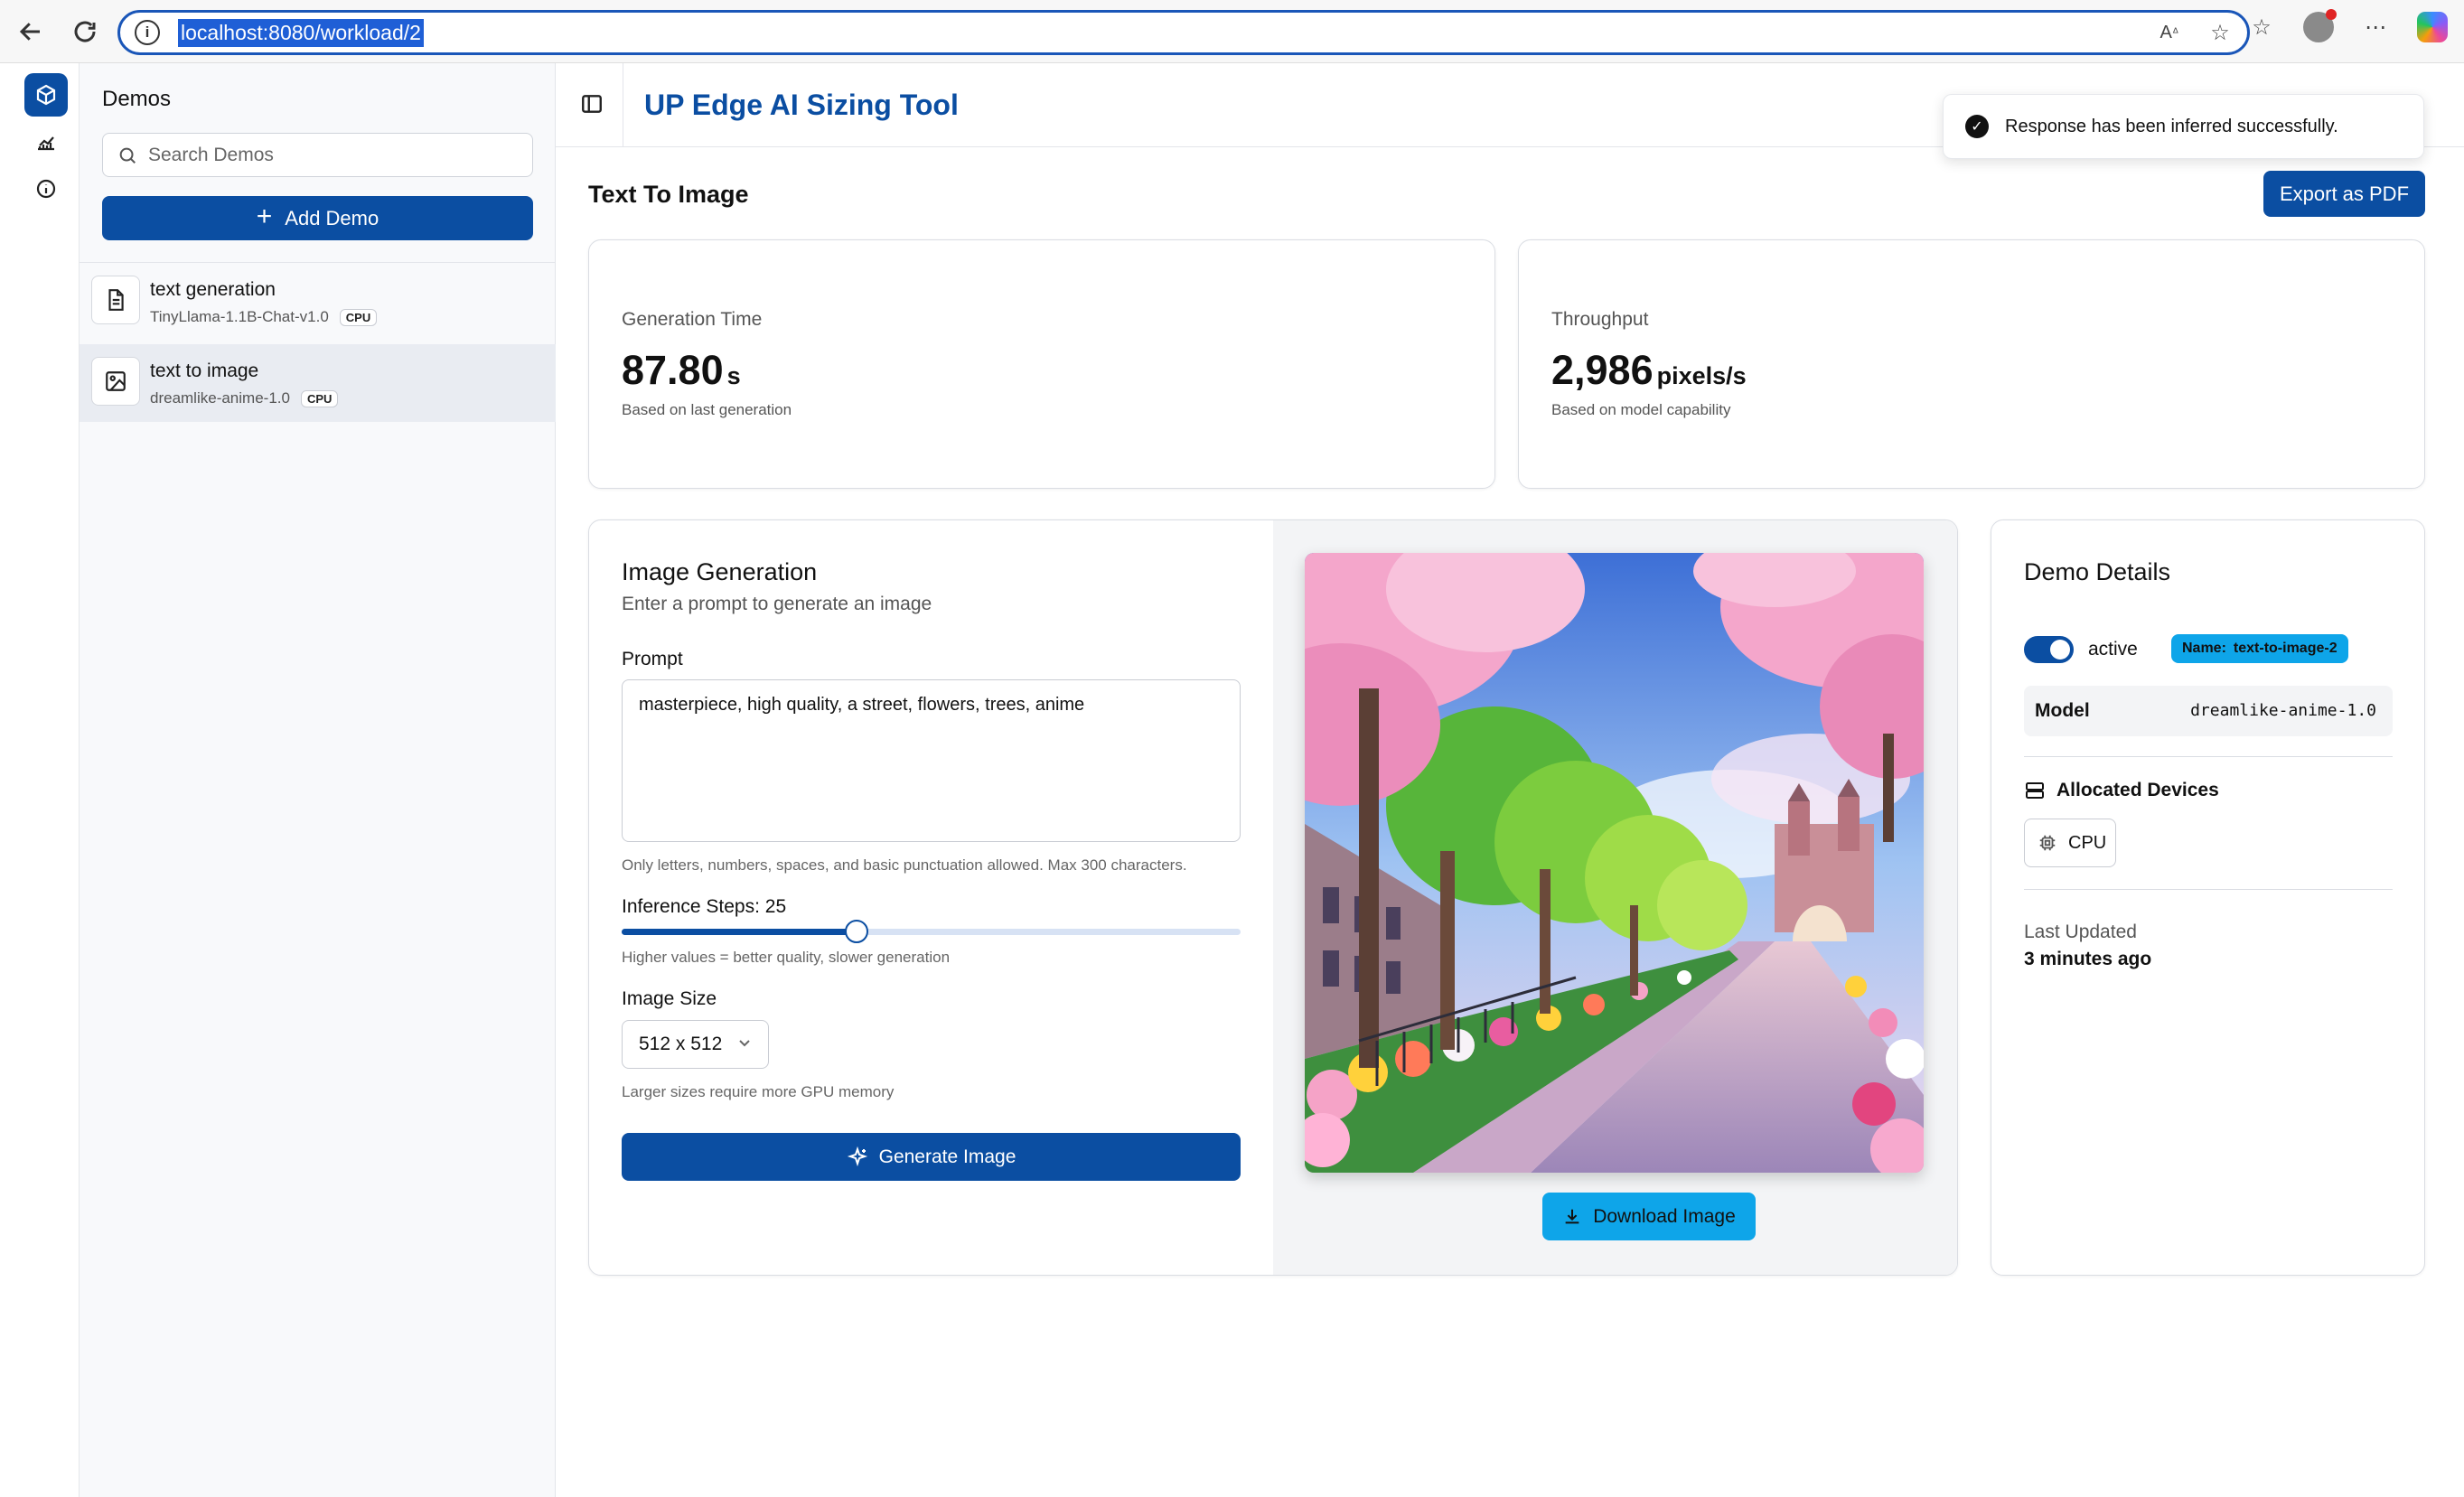 This screenshot has width=2464, height=1497. I want to click on device-chip-cpu: CPU, so click(2070, 843).